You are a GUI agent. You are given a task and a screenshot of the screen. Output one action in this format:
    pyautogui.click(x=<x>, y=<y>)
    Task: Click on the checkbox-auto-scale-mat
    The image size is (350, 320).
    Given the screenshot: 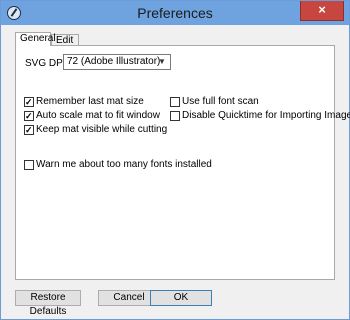 What is the action you would take?
    pyautogui.click(x=29, y=116)
    